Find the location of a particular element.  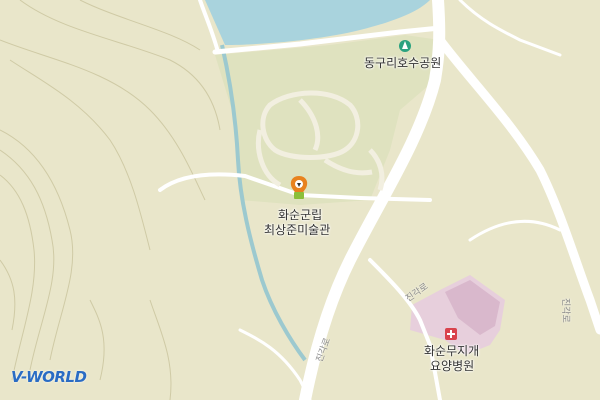

museum-label-line1: 화순군립 is located at coordinates (300, 215).